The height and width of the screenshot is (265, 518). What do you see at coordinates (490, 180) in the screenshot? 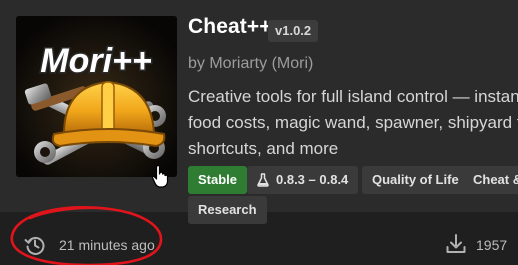
I see `cheat-tag: Cheat &` at bounding box center [490, 180].